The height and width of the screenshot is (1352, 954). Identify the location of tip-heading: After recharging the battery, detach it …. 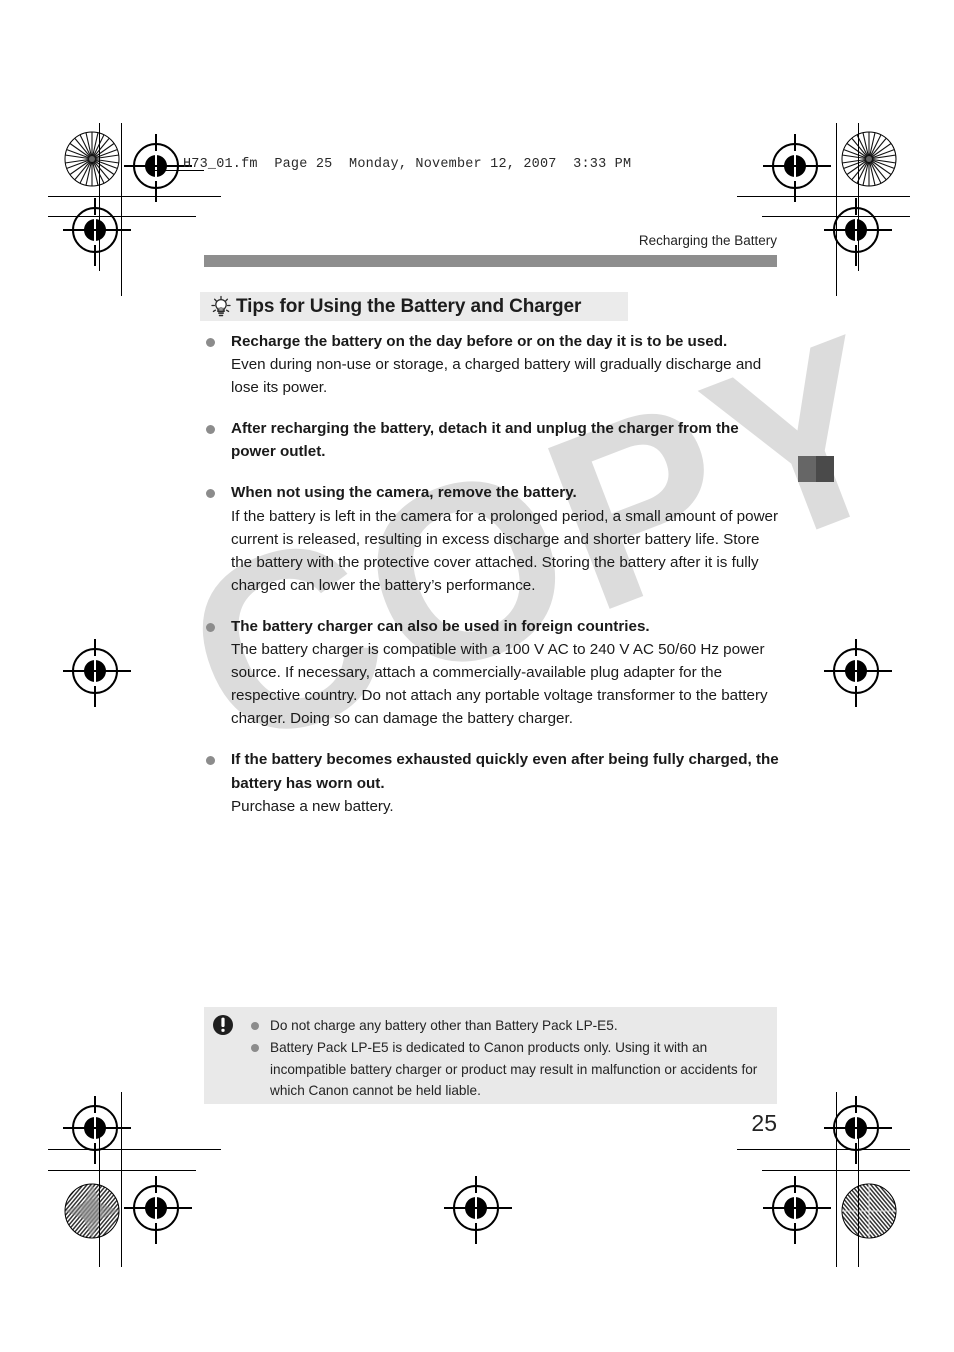
(490, 440).